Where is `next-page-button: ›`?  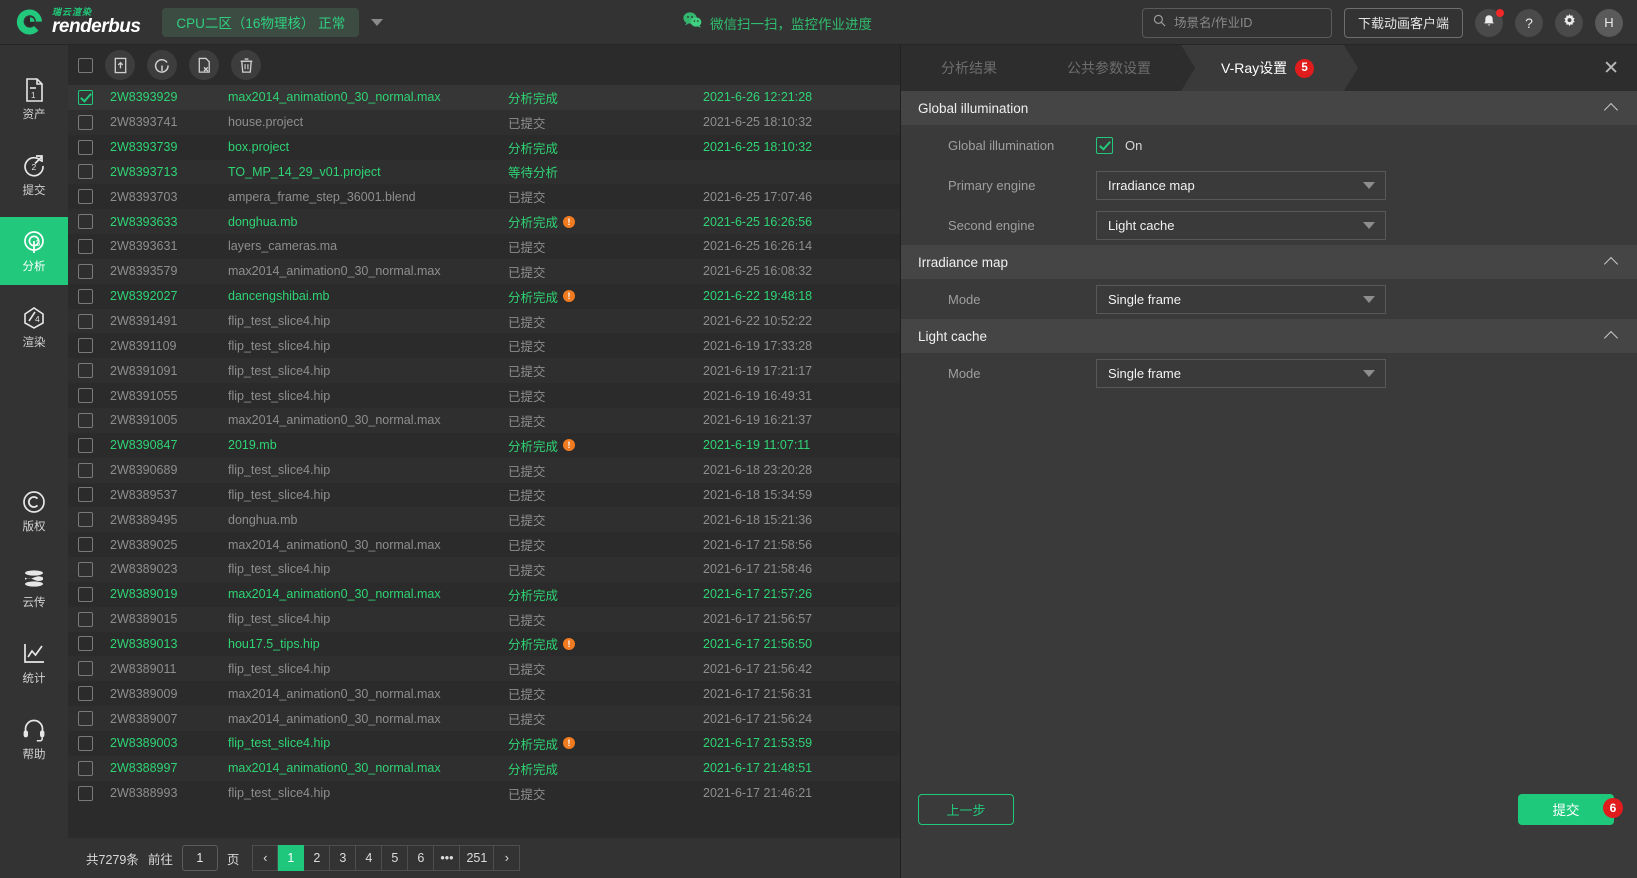 next-page-button: › is located at coordinates (507, 858).